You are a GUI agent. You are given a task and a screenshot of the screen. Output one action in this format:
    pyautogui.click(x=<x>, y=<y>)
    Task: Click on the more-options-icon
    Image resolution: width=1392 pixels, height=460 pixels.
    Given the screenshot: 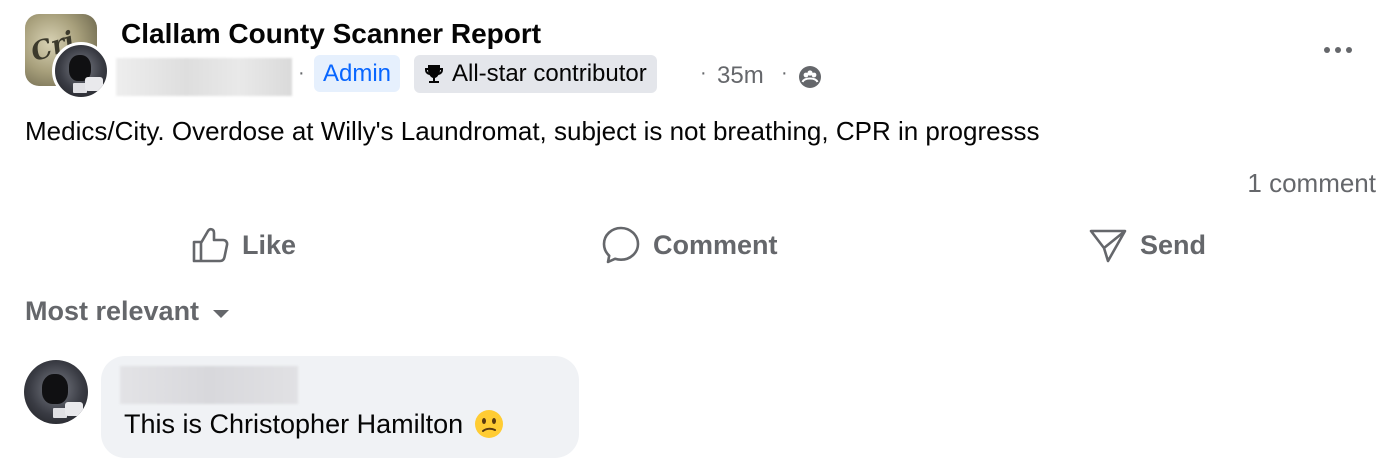 What is the action you would take?
    pyautogui.click(x=1338, y=50)
    